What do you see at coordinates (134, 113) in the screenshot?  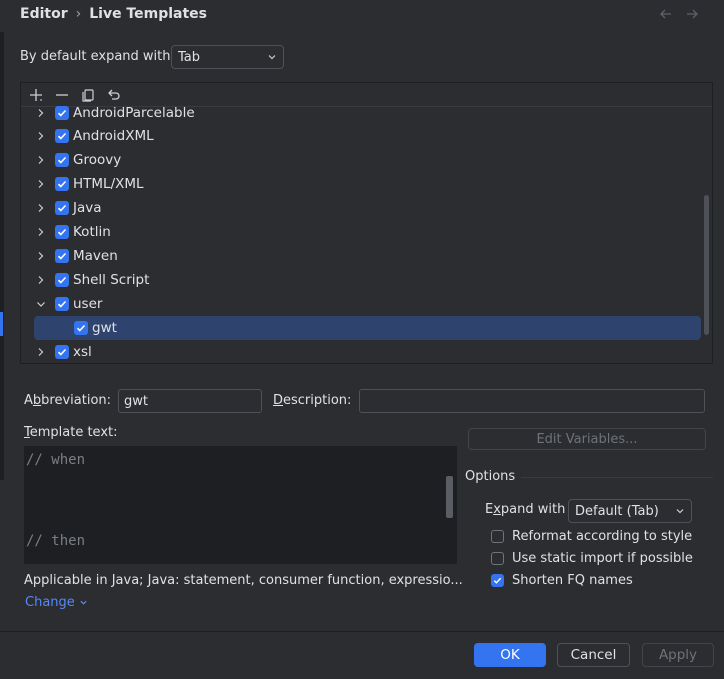 I see `tree-item-label: AndroidParcelable` at bounding box center [134, 113].